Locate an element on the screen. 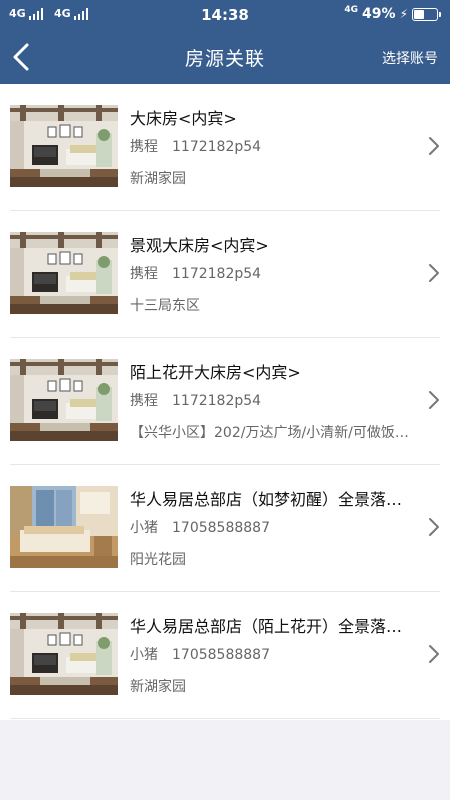 The width and height of the screenshot is (450, 800). battery-fill is located at coordinates (419, 14).